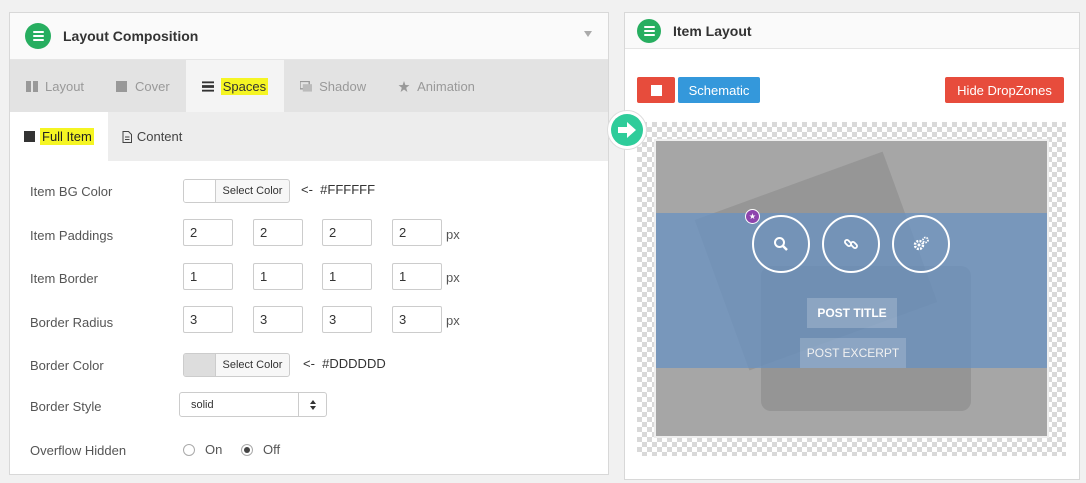 The width and height of the screenshot is (1086, 483). What do you see at coordinates (253, 404) in the screenshot?
I see `border-style-select: solid` at bounding box center [253, 404].